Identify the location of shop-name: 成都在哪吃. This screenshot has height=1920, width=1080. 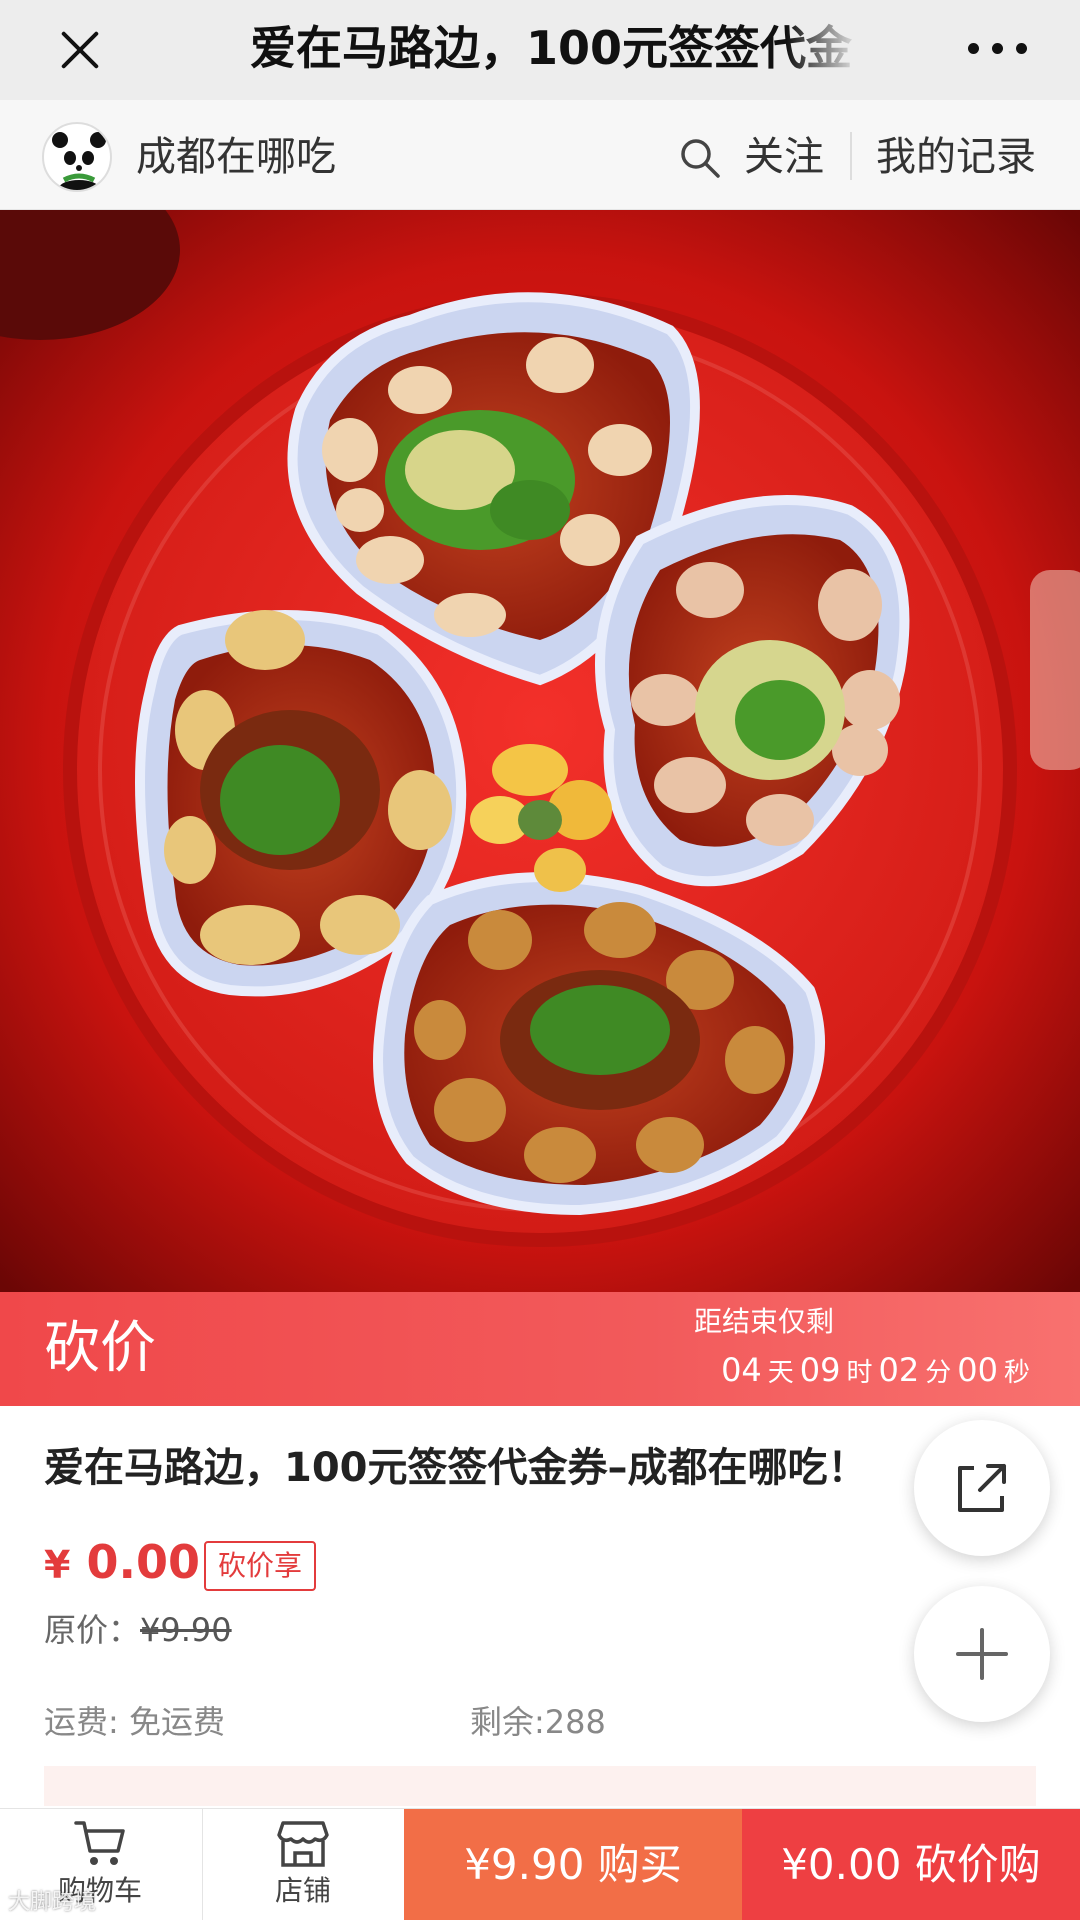
(236, 157).